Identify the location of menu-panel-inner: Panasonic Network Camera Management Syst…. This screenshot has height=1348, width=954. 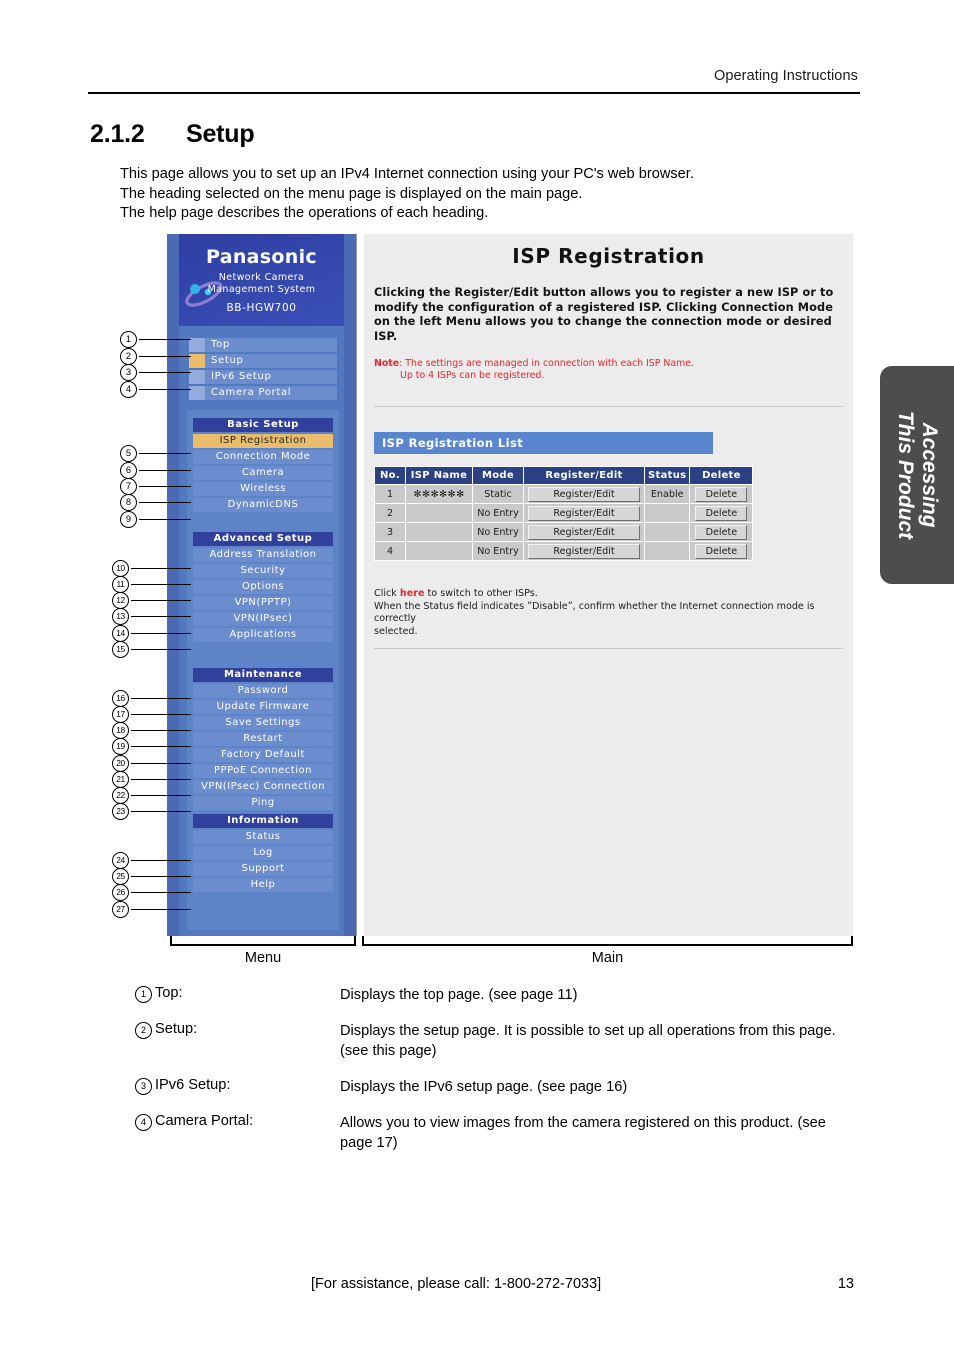
(261, 585).